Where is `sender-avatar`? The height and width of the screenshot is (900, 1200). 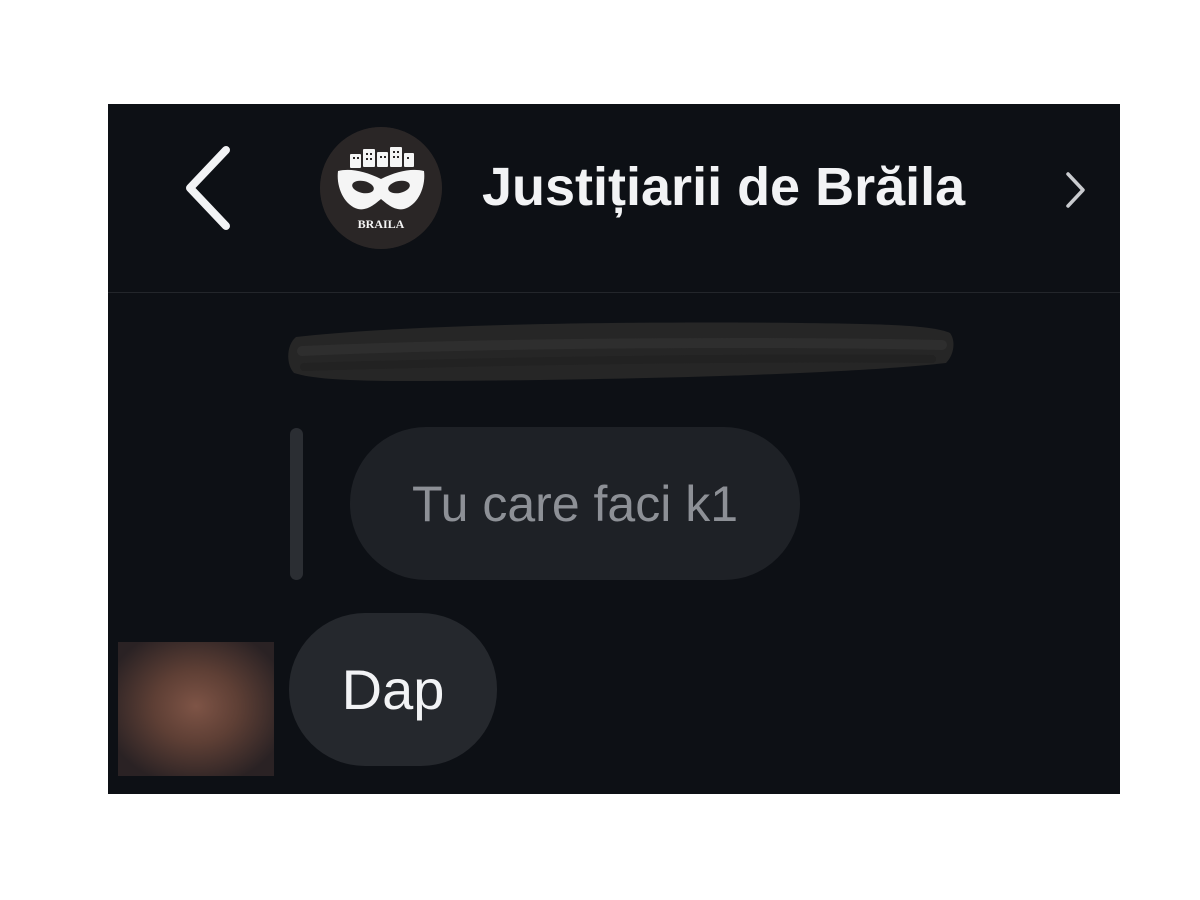 sender-avatar is located at coordinates (196, 709).